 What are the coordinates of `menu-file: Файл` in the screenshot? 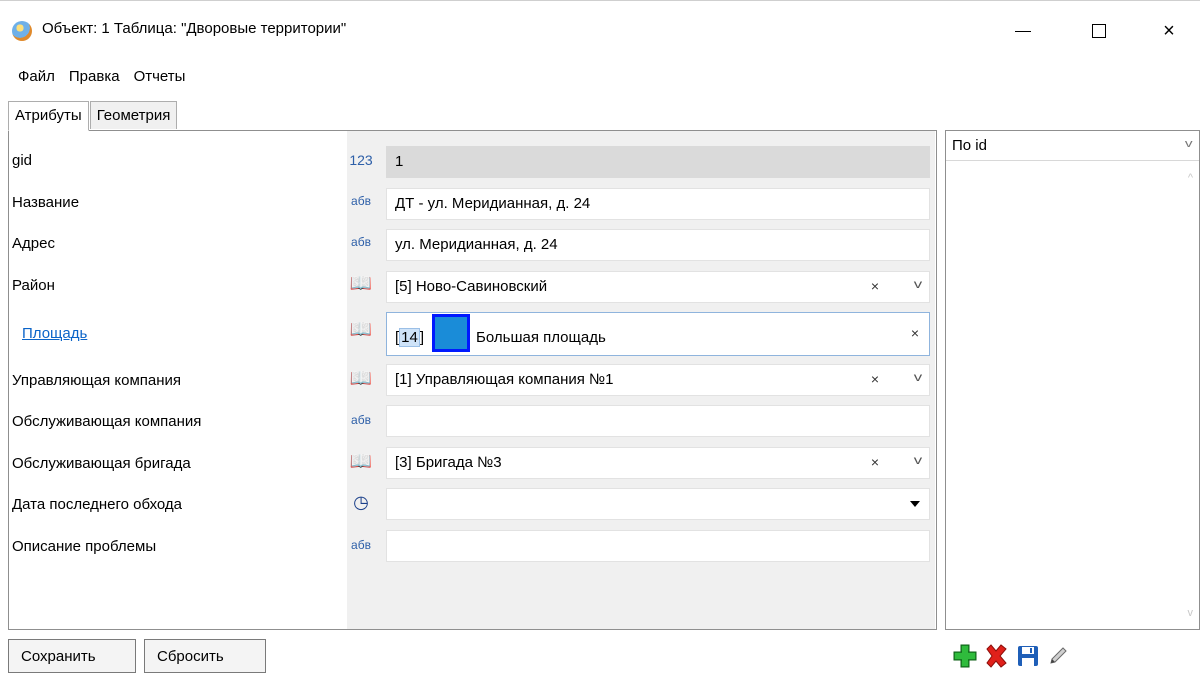 It's located at (30, 79).